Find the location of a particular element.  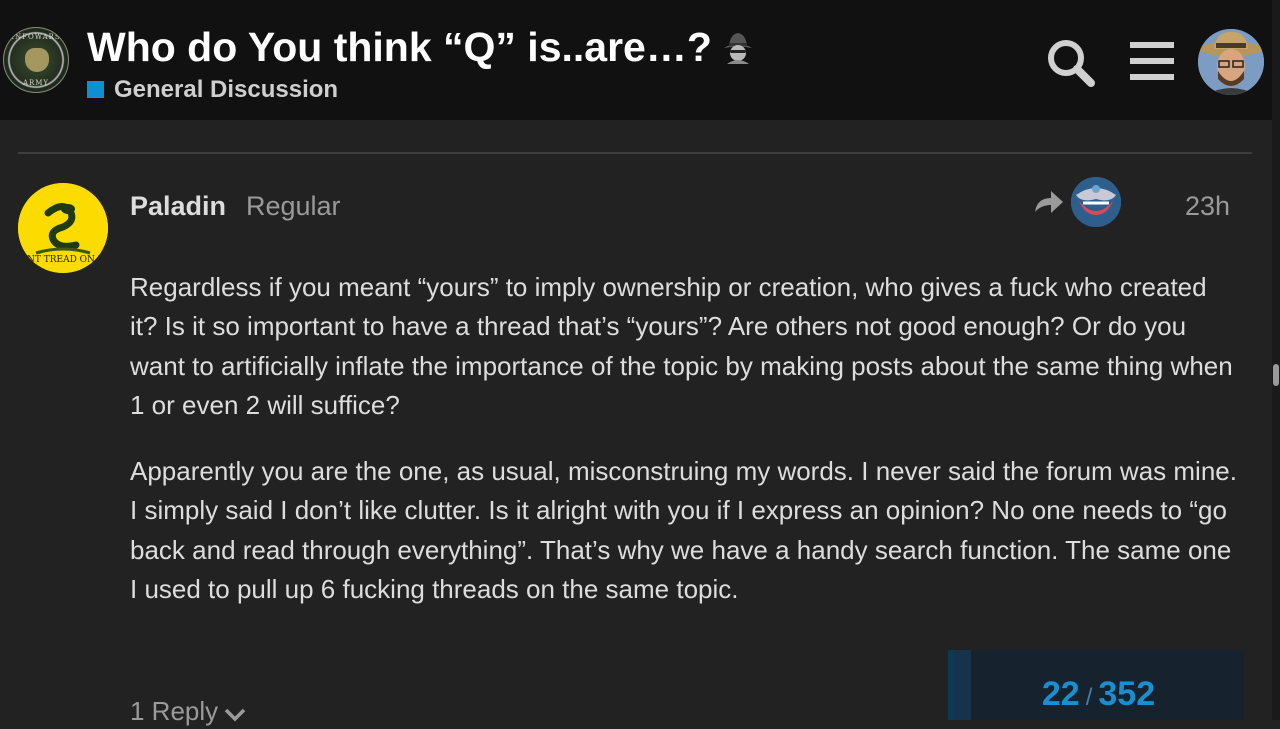

category-label: General Discussion is located at coordinates (226, 89).